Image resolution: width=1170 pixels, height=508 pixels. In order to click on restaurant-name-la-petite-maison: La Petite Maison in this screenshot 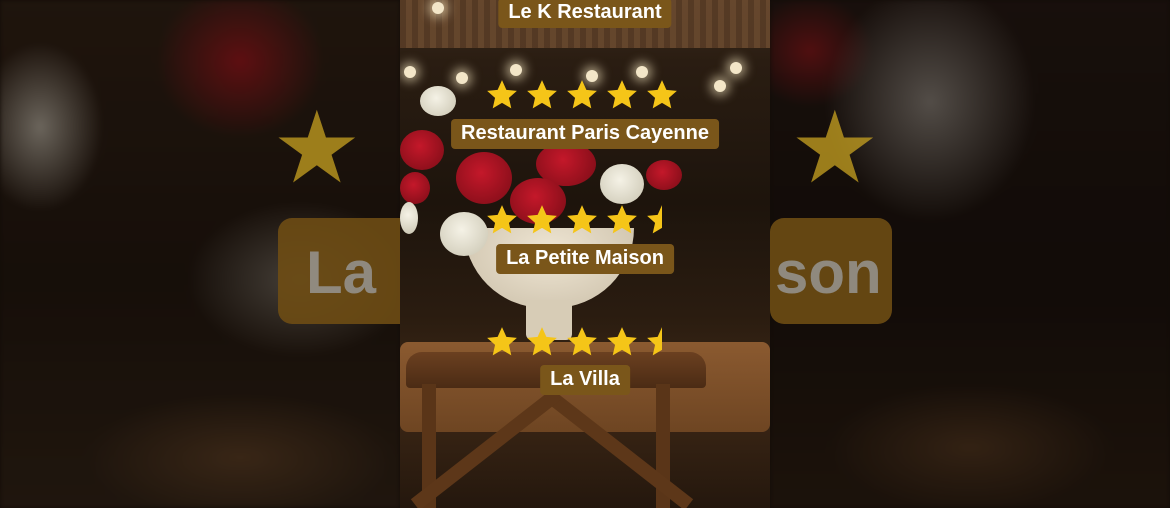, I will do `click(585, 259)`.